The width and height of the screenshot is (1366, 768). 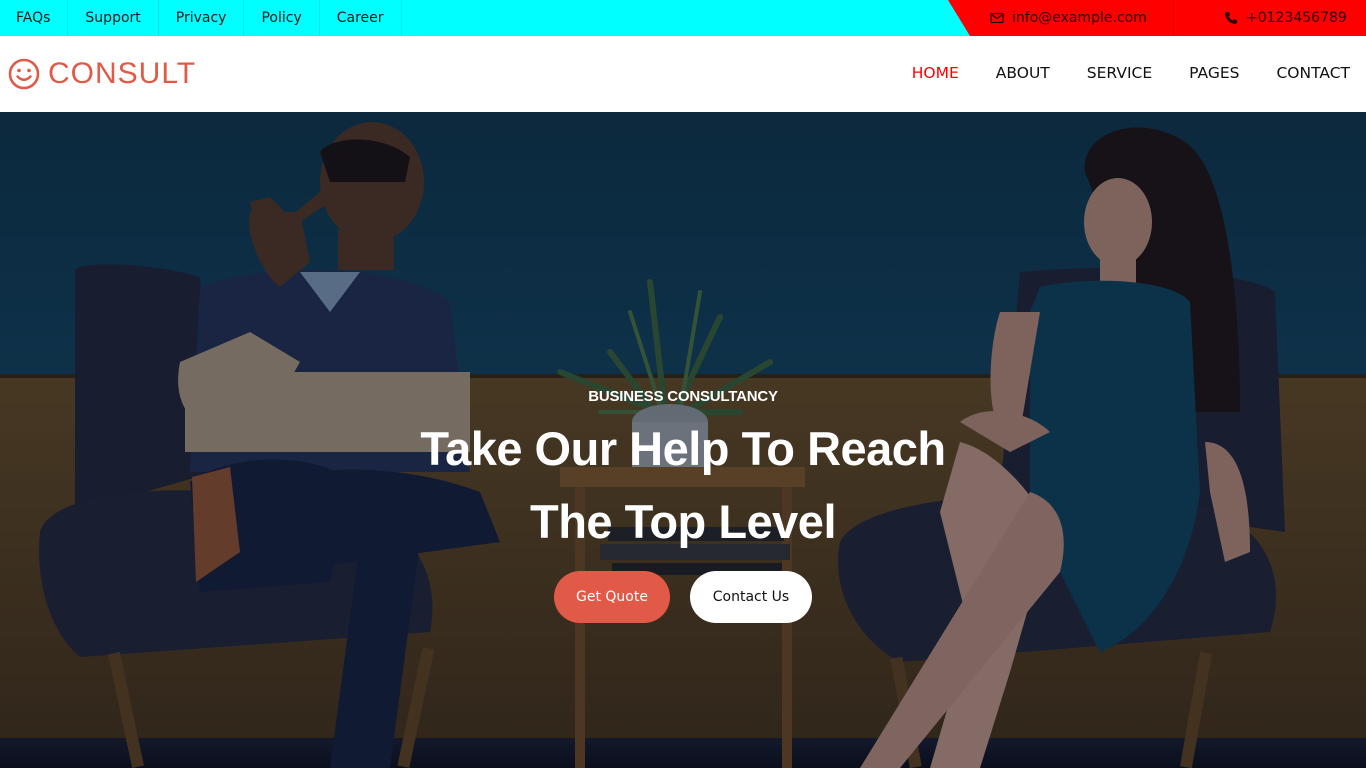 What do you see at coordinates (751, 597) in the screenshot?
I see `contact-us-button: Contact Us` at bounding box center [751, 597].